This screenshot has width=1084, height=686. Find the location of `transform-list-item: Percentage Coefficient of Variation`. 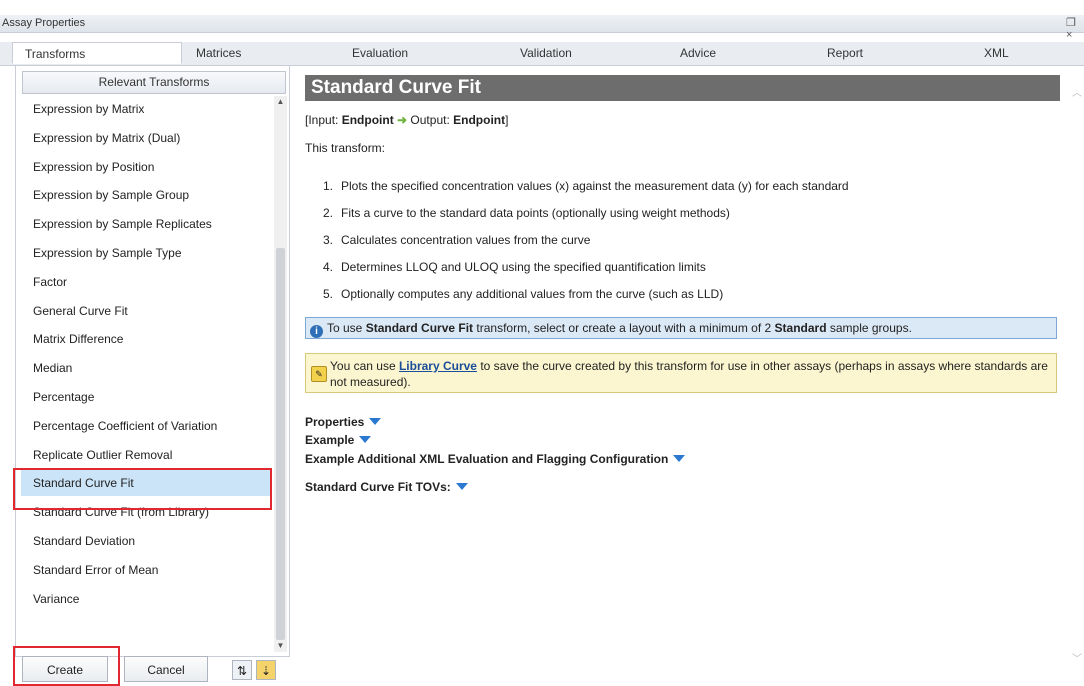

transform-list-item: Percentage Coefficient of Variation is located at coordinates (146, 426).